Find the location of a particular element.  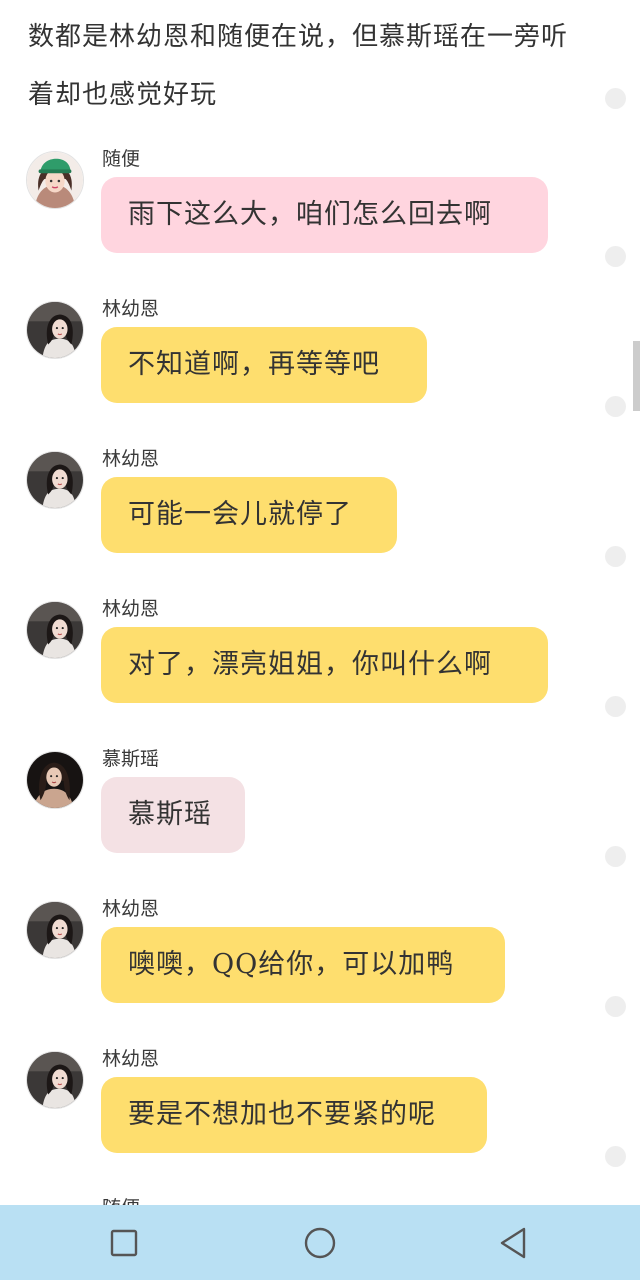

scrollbar is located at coordinates (636, 376).